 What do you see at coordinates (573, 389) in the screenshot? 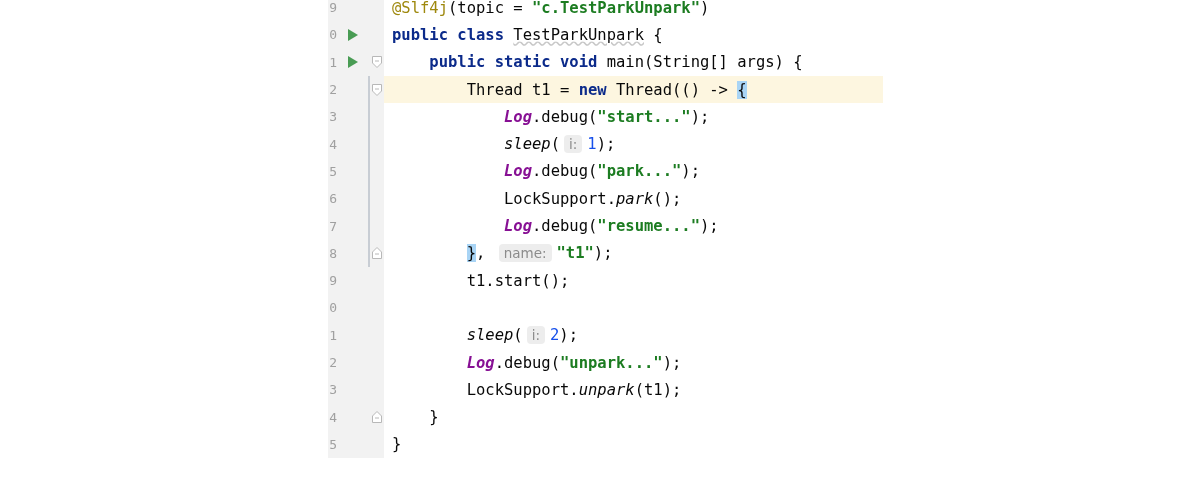
I see `code-line: LockSupport.unpark(t1);` at bounding box center [573, 389].